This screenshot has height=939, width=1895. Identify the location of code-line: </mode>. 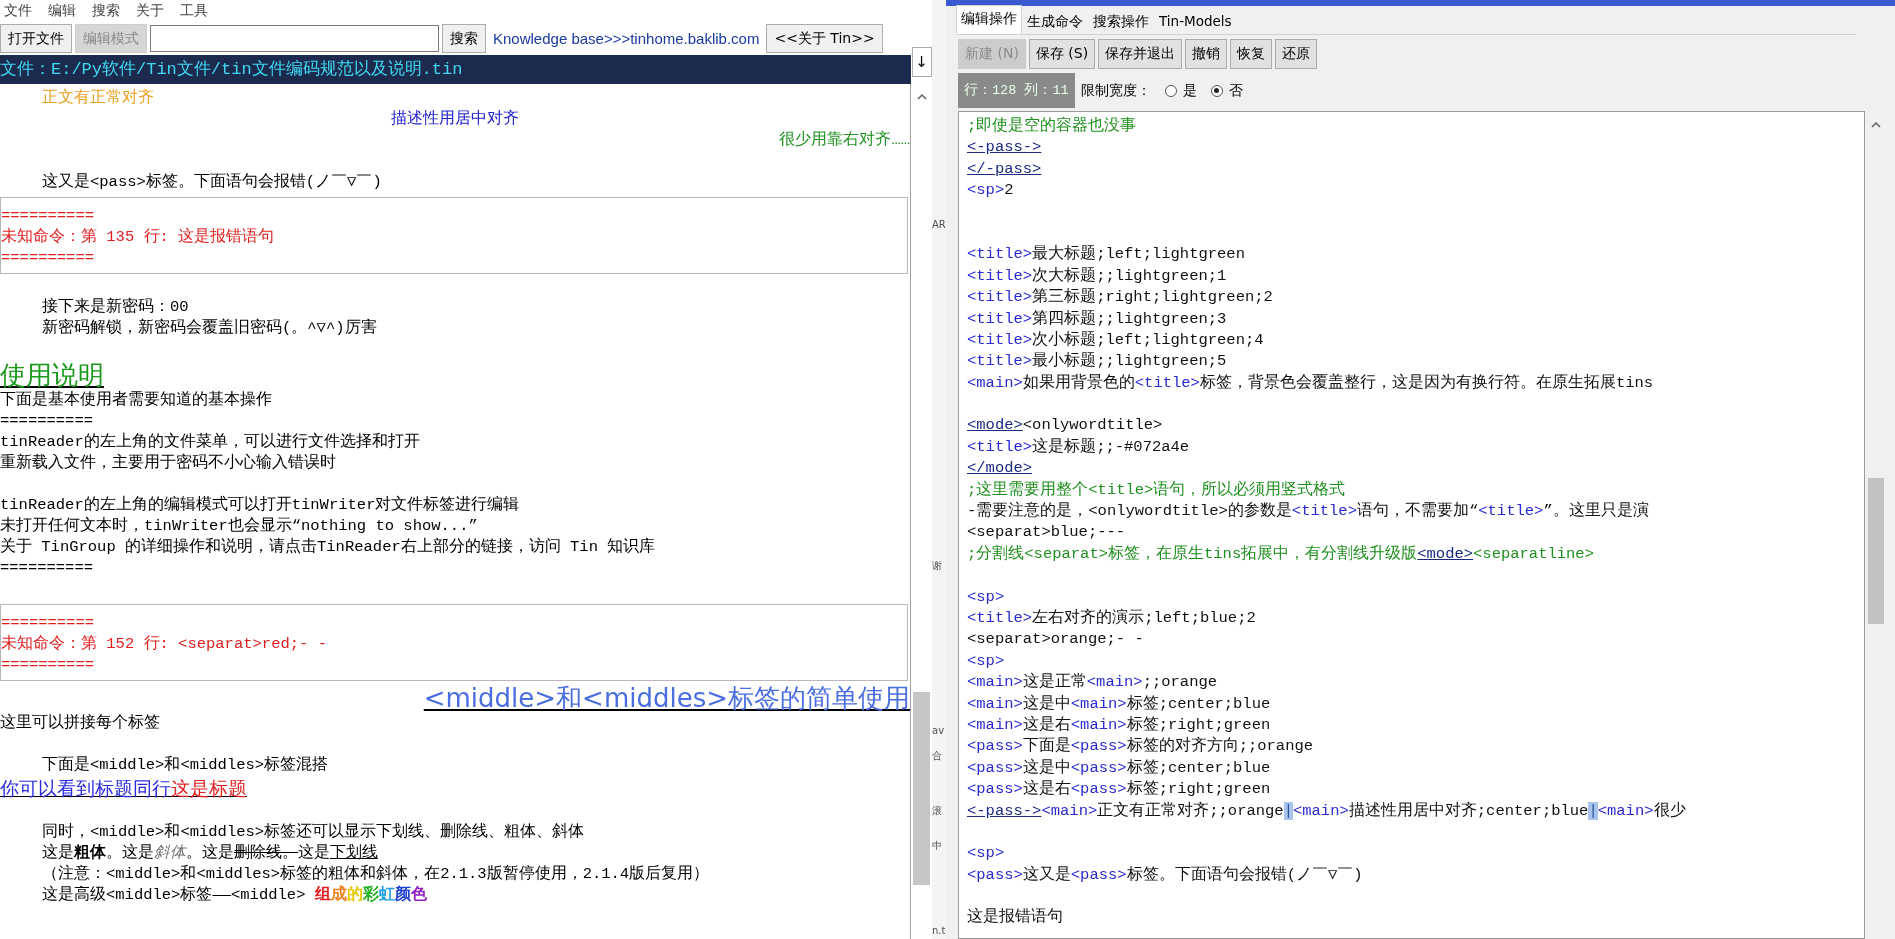
(1000, 468).